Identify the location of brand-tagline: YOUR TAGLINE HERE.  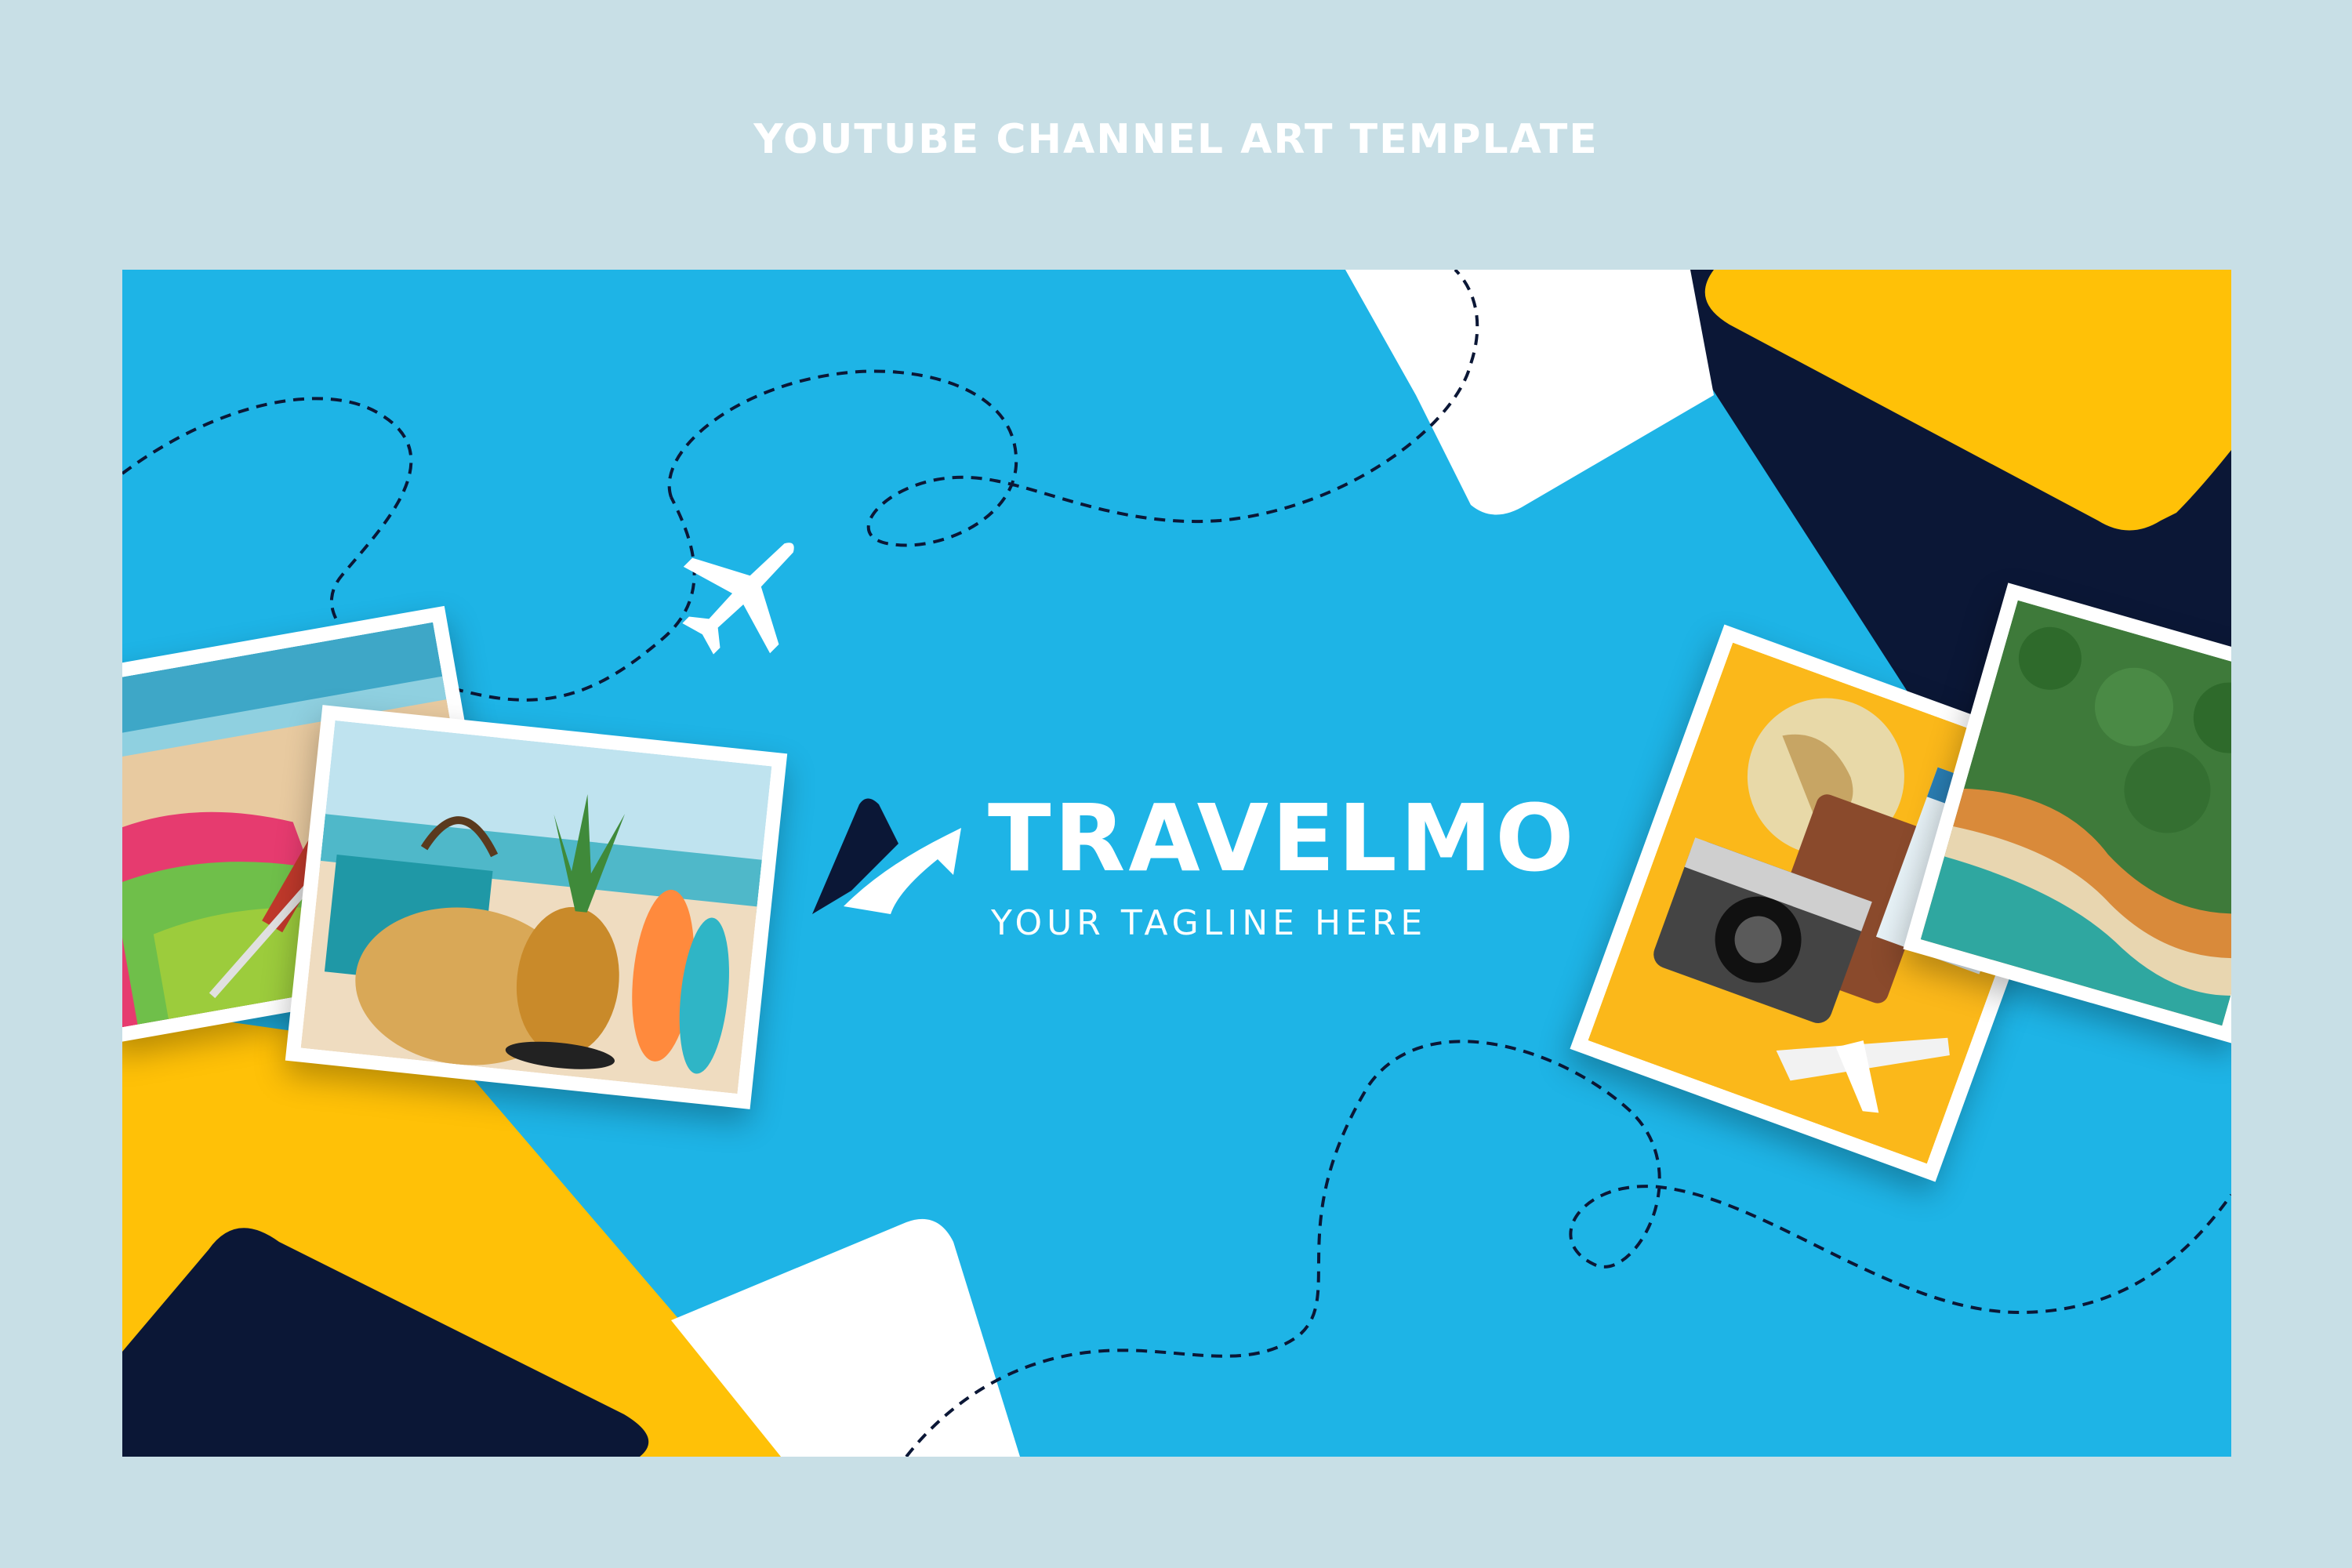
(1209, 923).